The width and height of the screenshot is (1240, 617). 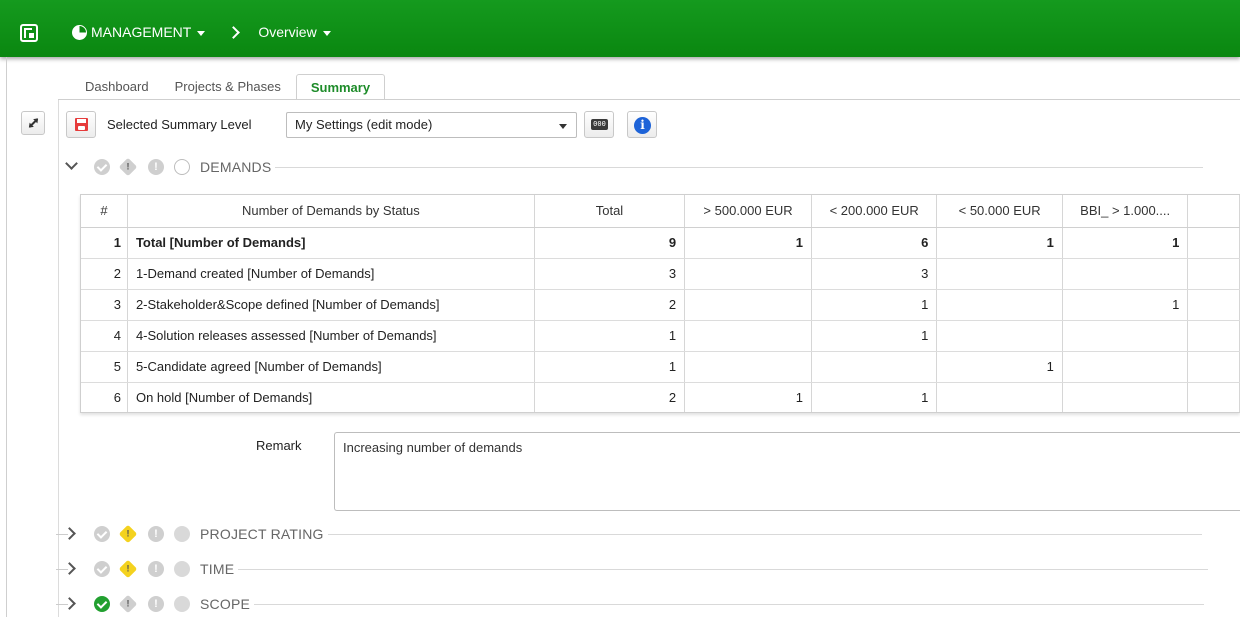 I want to click on column-header: < 200.000 EUR, so click(x=874, y=211).